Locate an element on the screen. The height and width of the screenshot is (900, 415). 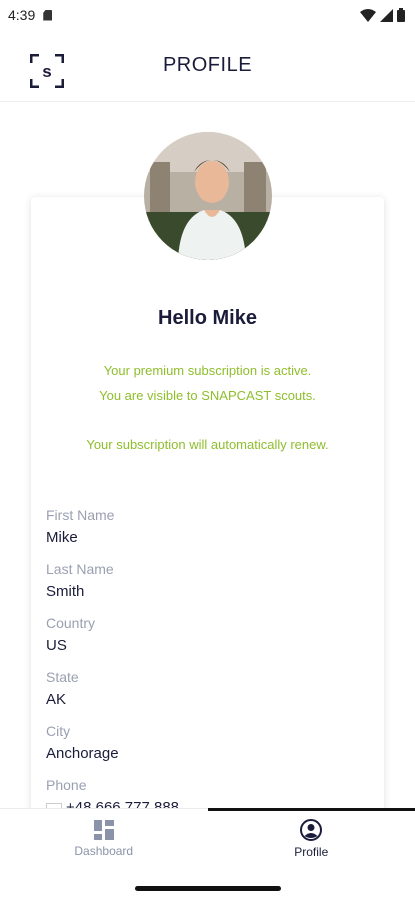
field-label: Last Name is located at coordinates (80, 569).